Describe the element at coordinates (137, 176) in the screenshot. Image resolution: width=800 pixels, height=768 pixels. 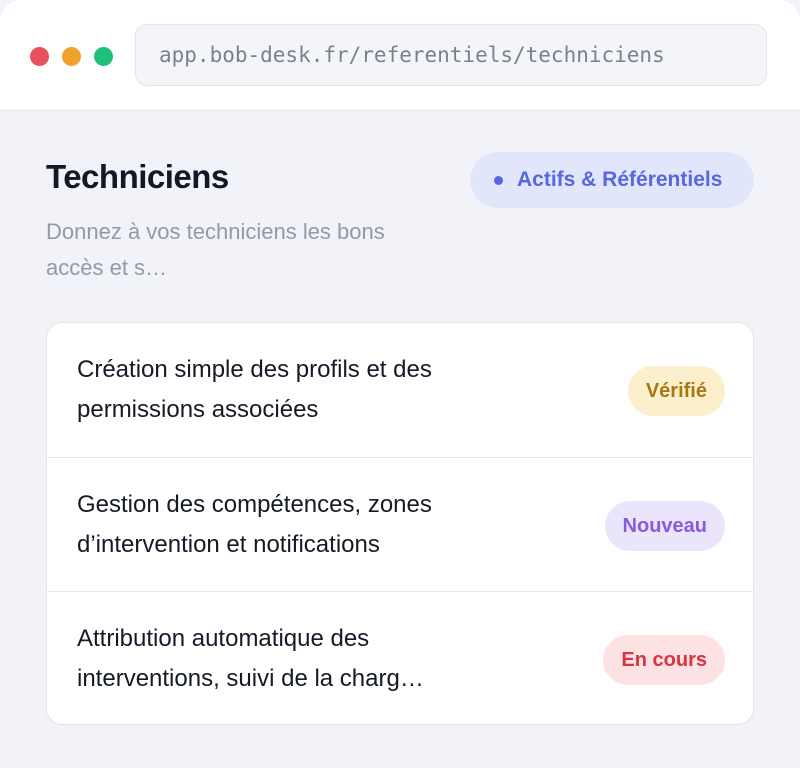
I see `page-title: Techniciens` at that location.